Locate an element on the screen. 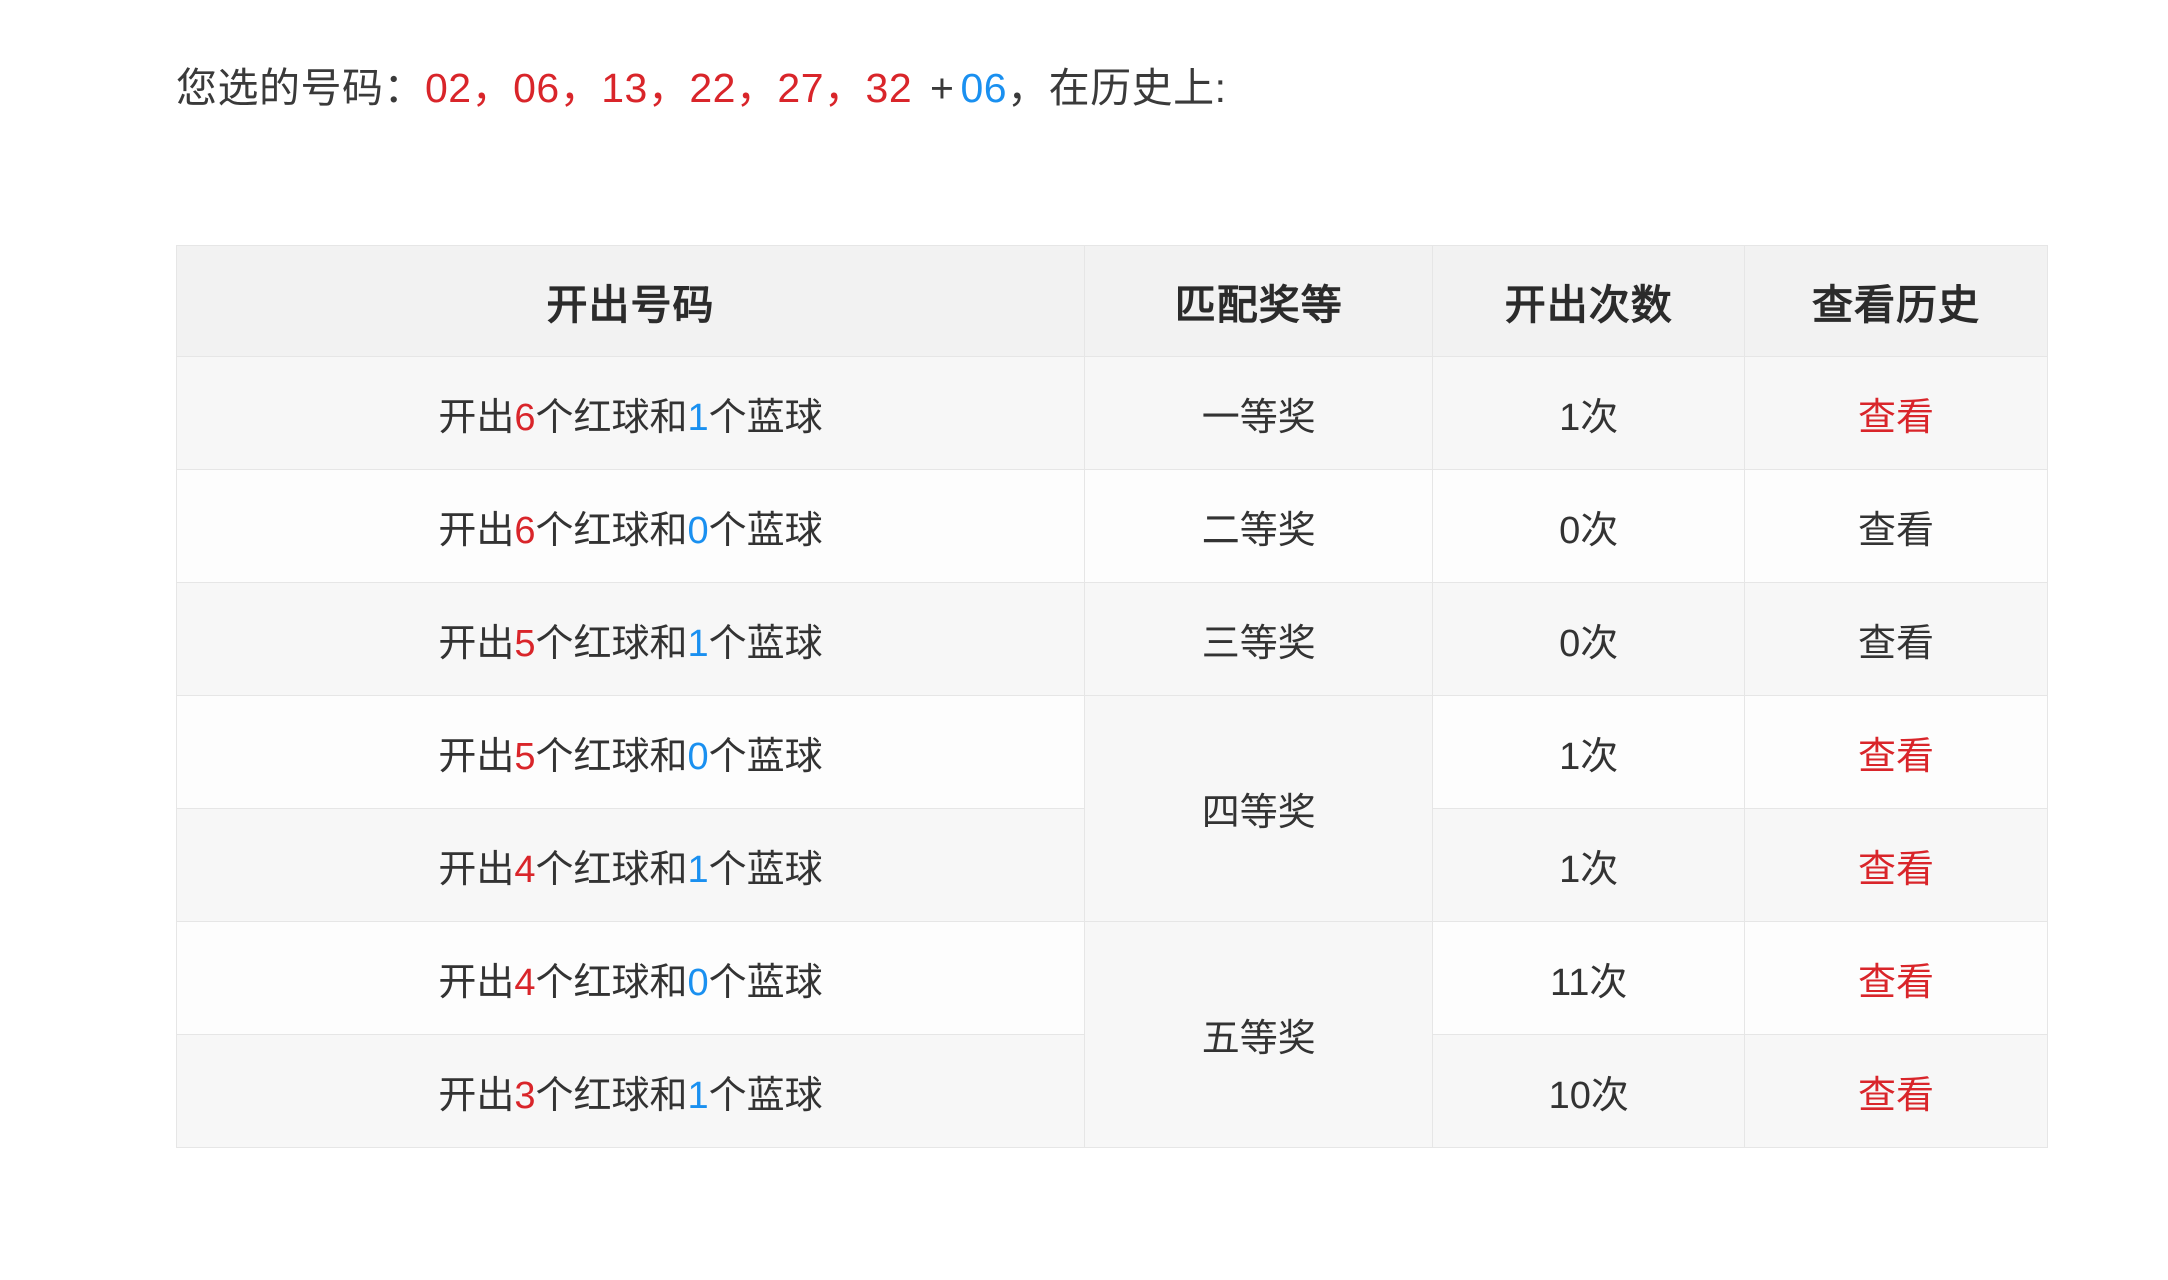 The image size is (2168, 1280). column-header-draw-count: 开出次数 is located at coordinates (1588, 301).